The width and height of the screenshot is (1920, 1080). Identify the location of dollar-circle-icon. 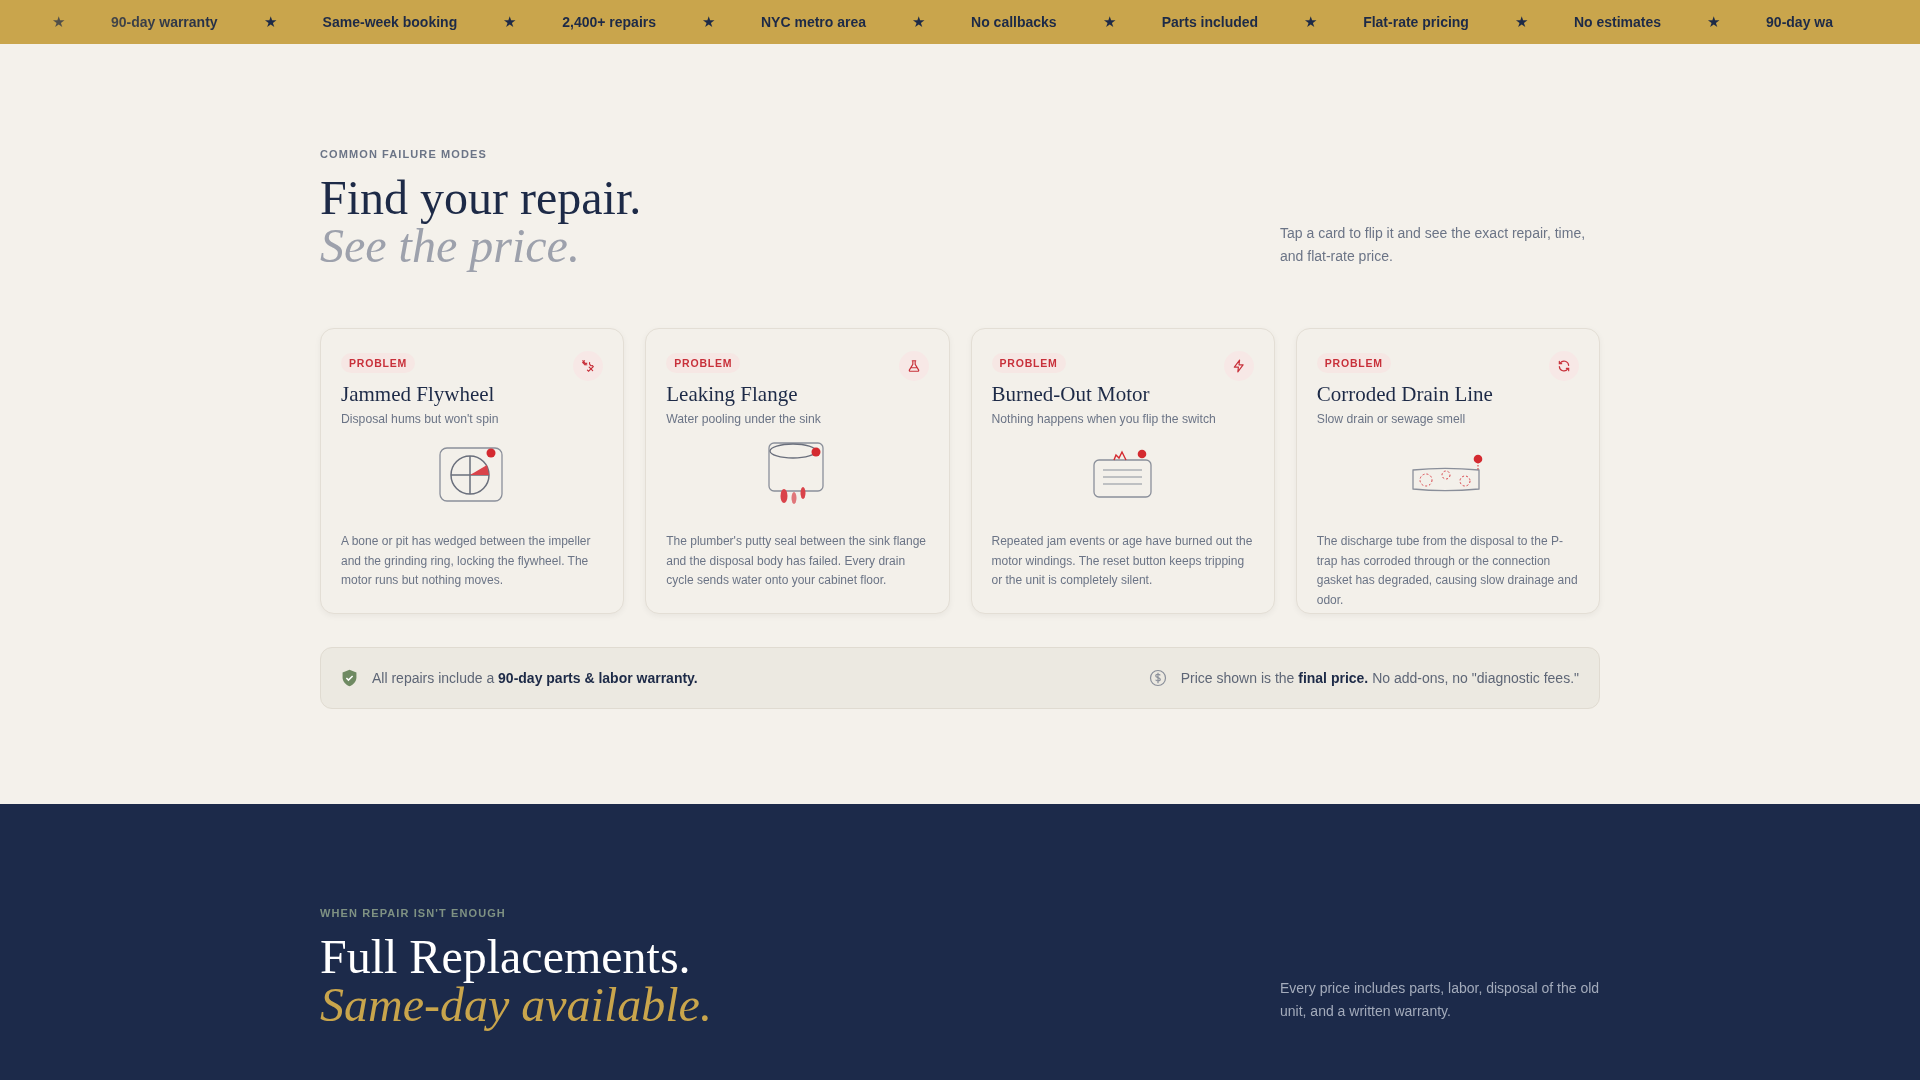
(1157, 678).